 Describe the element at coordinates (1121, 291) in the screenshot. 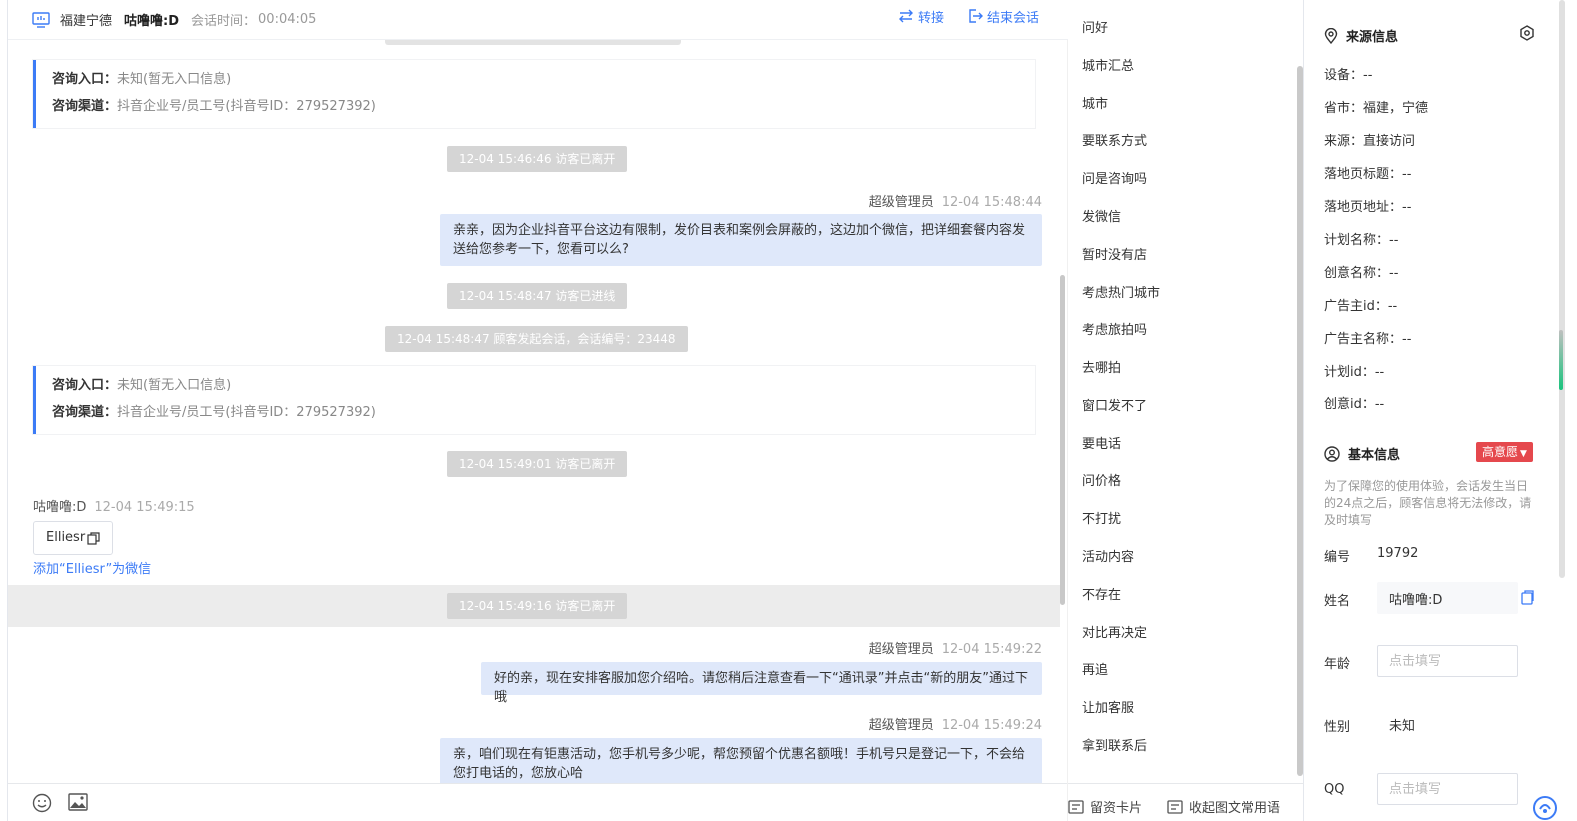

I see `phrase-item: 考虑热门城市` at that location.